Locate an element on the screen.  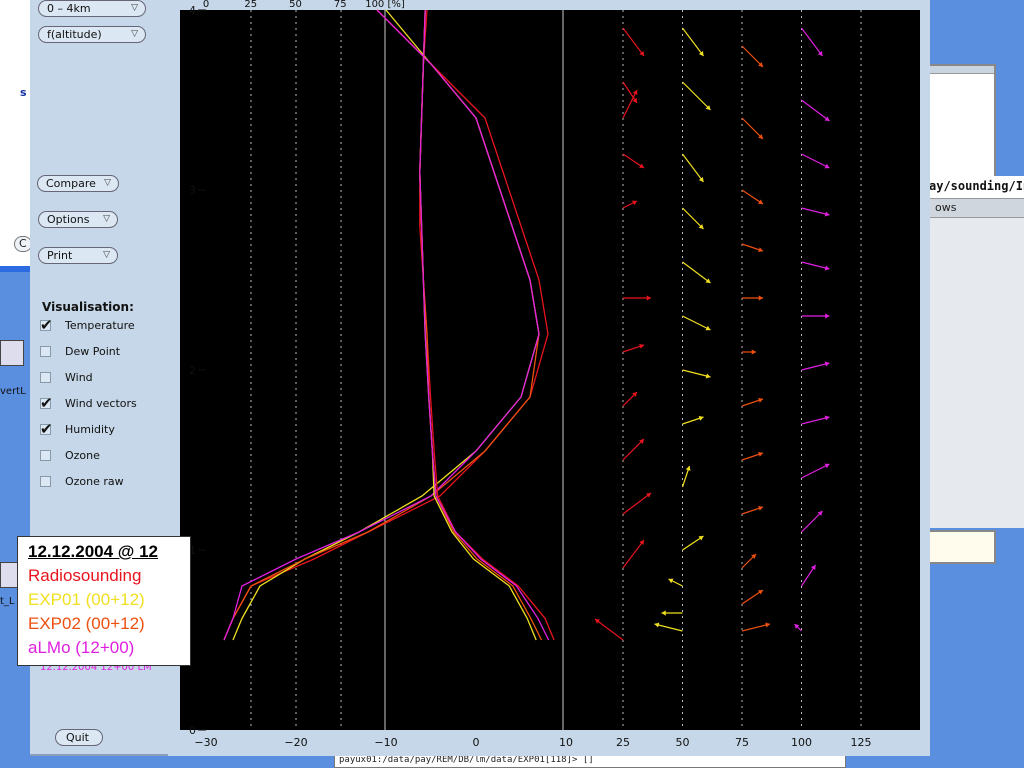
desktop-icon-terminal is located at coordinates (12, 353).